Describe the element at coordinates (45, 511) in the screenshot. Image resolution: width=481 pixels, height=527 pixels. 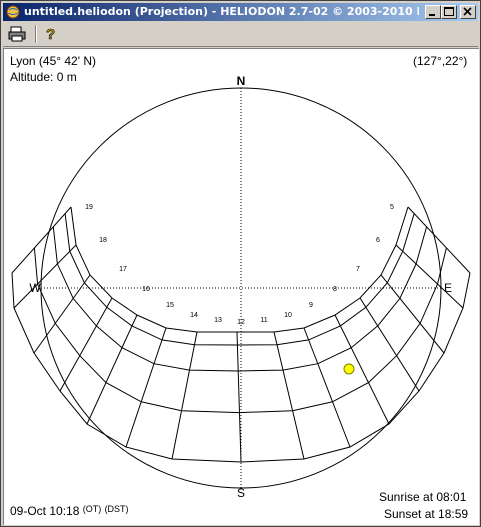
I see `date-time-value: 09-Oct 10:18` at that location.